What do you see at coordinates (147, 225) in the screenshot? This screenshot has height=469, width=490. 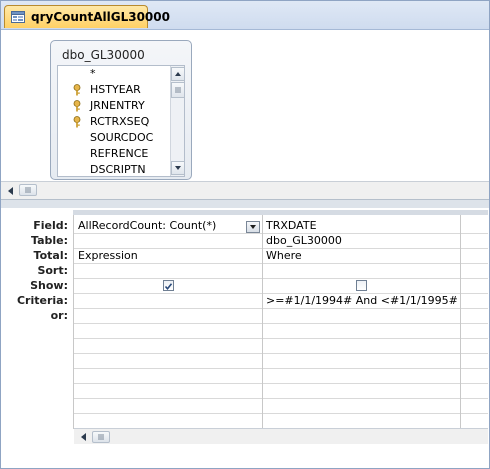 I see `grid-cell-field: AllRecordCount: Count(*)` at bounding box center [147, 225].